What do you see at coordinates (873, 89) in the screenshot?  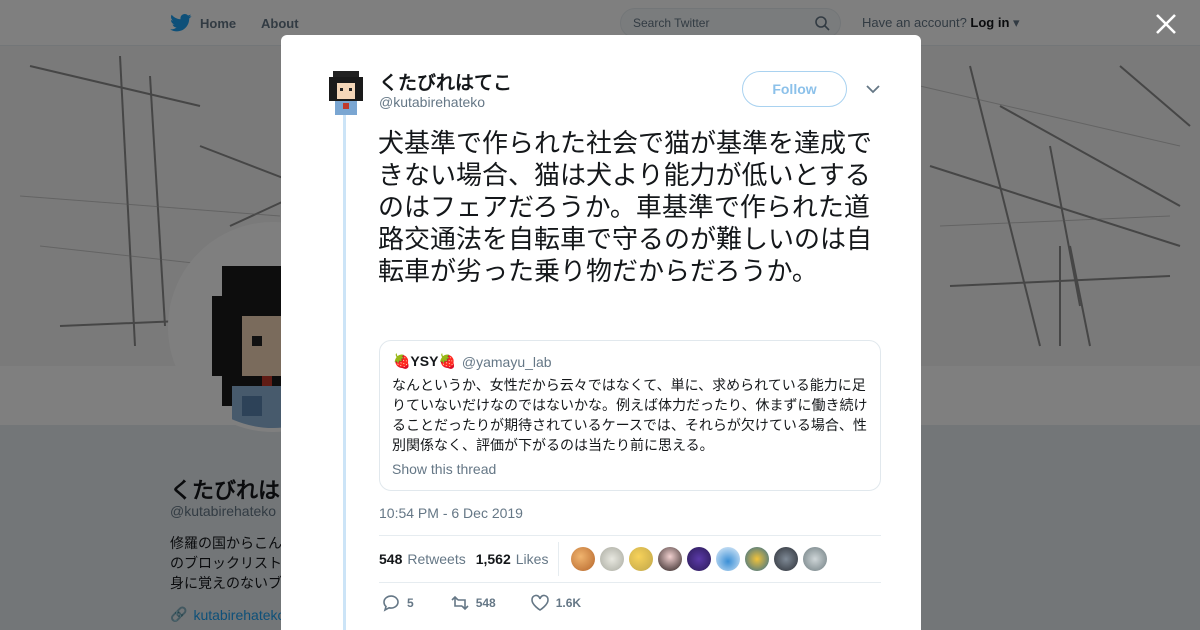 I see `chevron-down-icon` at bounding box center [873, 89].